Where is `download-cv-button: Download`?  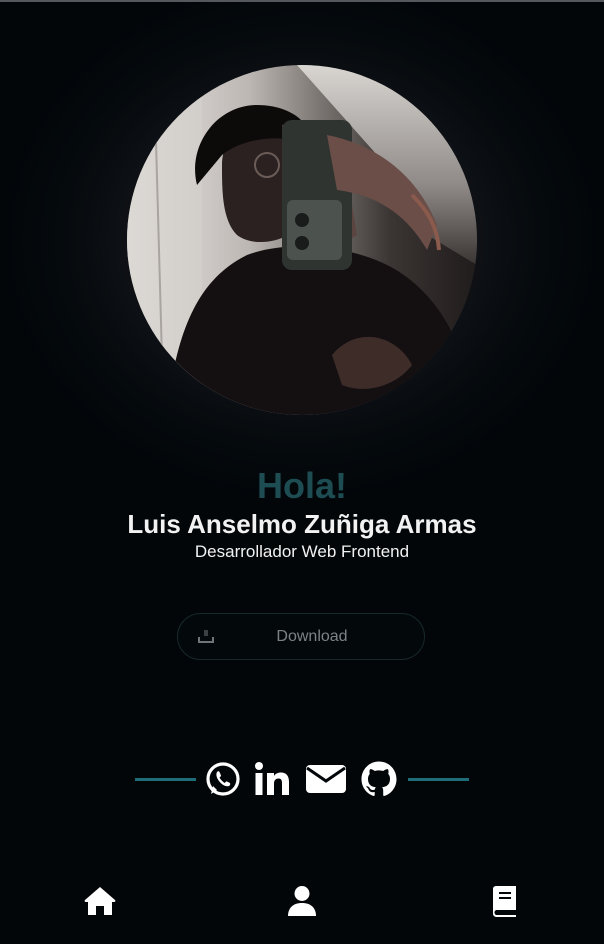
download-cv-button: Download is located at coordinates (301, 636).